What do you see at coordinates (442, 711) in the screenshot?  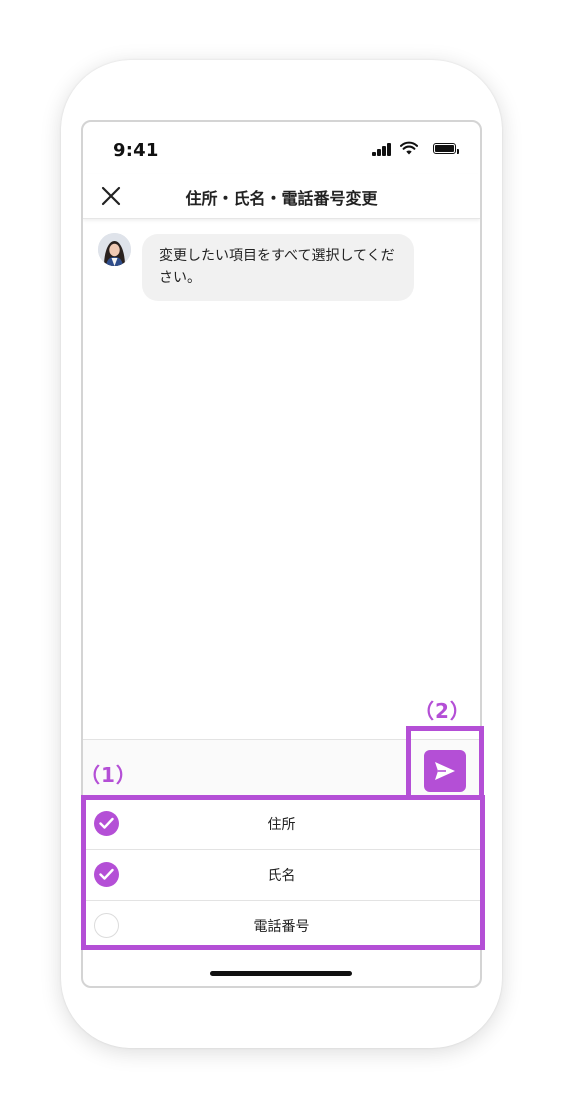 I see `annotation-label-2: （2）` at bounding box center [442, 711].